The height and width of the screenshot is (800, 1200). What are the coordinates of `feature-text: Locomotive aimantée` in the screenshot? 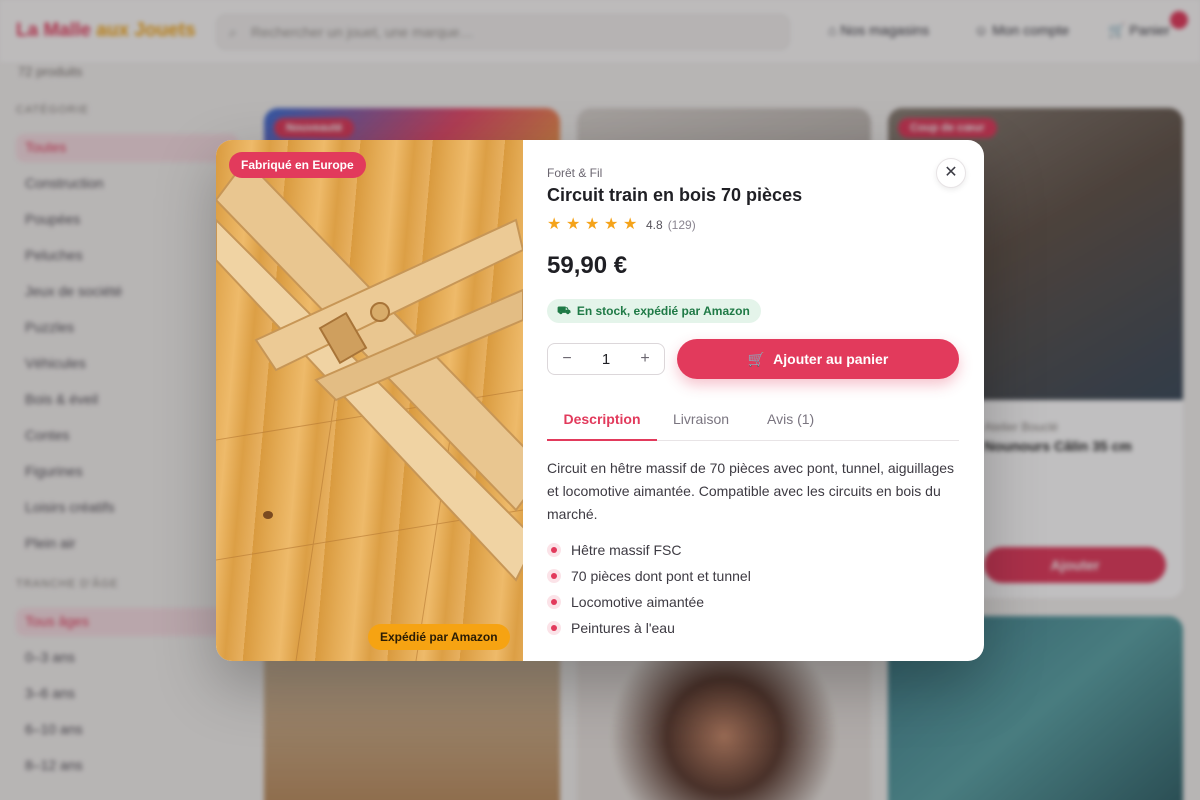 It's located at (638, 602).